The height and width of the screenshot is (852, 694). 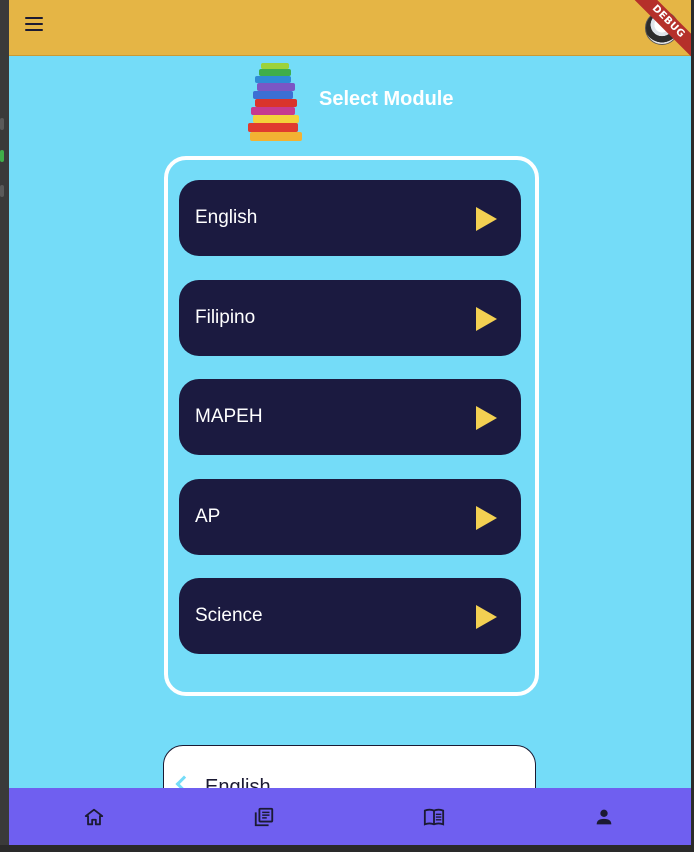 I want to click on module-button-mapeh: MAPEH, so click(x=350, y=417).